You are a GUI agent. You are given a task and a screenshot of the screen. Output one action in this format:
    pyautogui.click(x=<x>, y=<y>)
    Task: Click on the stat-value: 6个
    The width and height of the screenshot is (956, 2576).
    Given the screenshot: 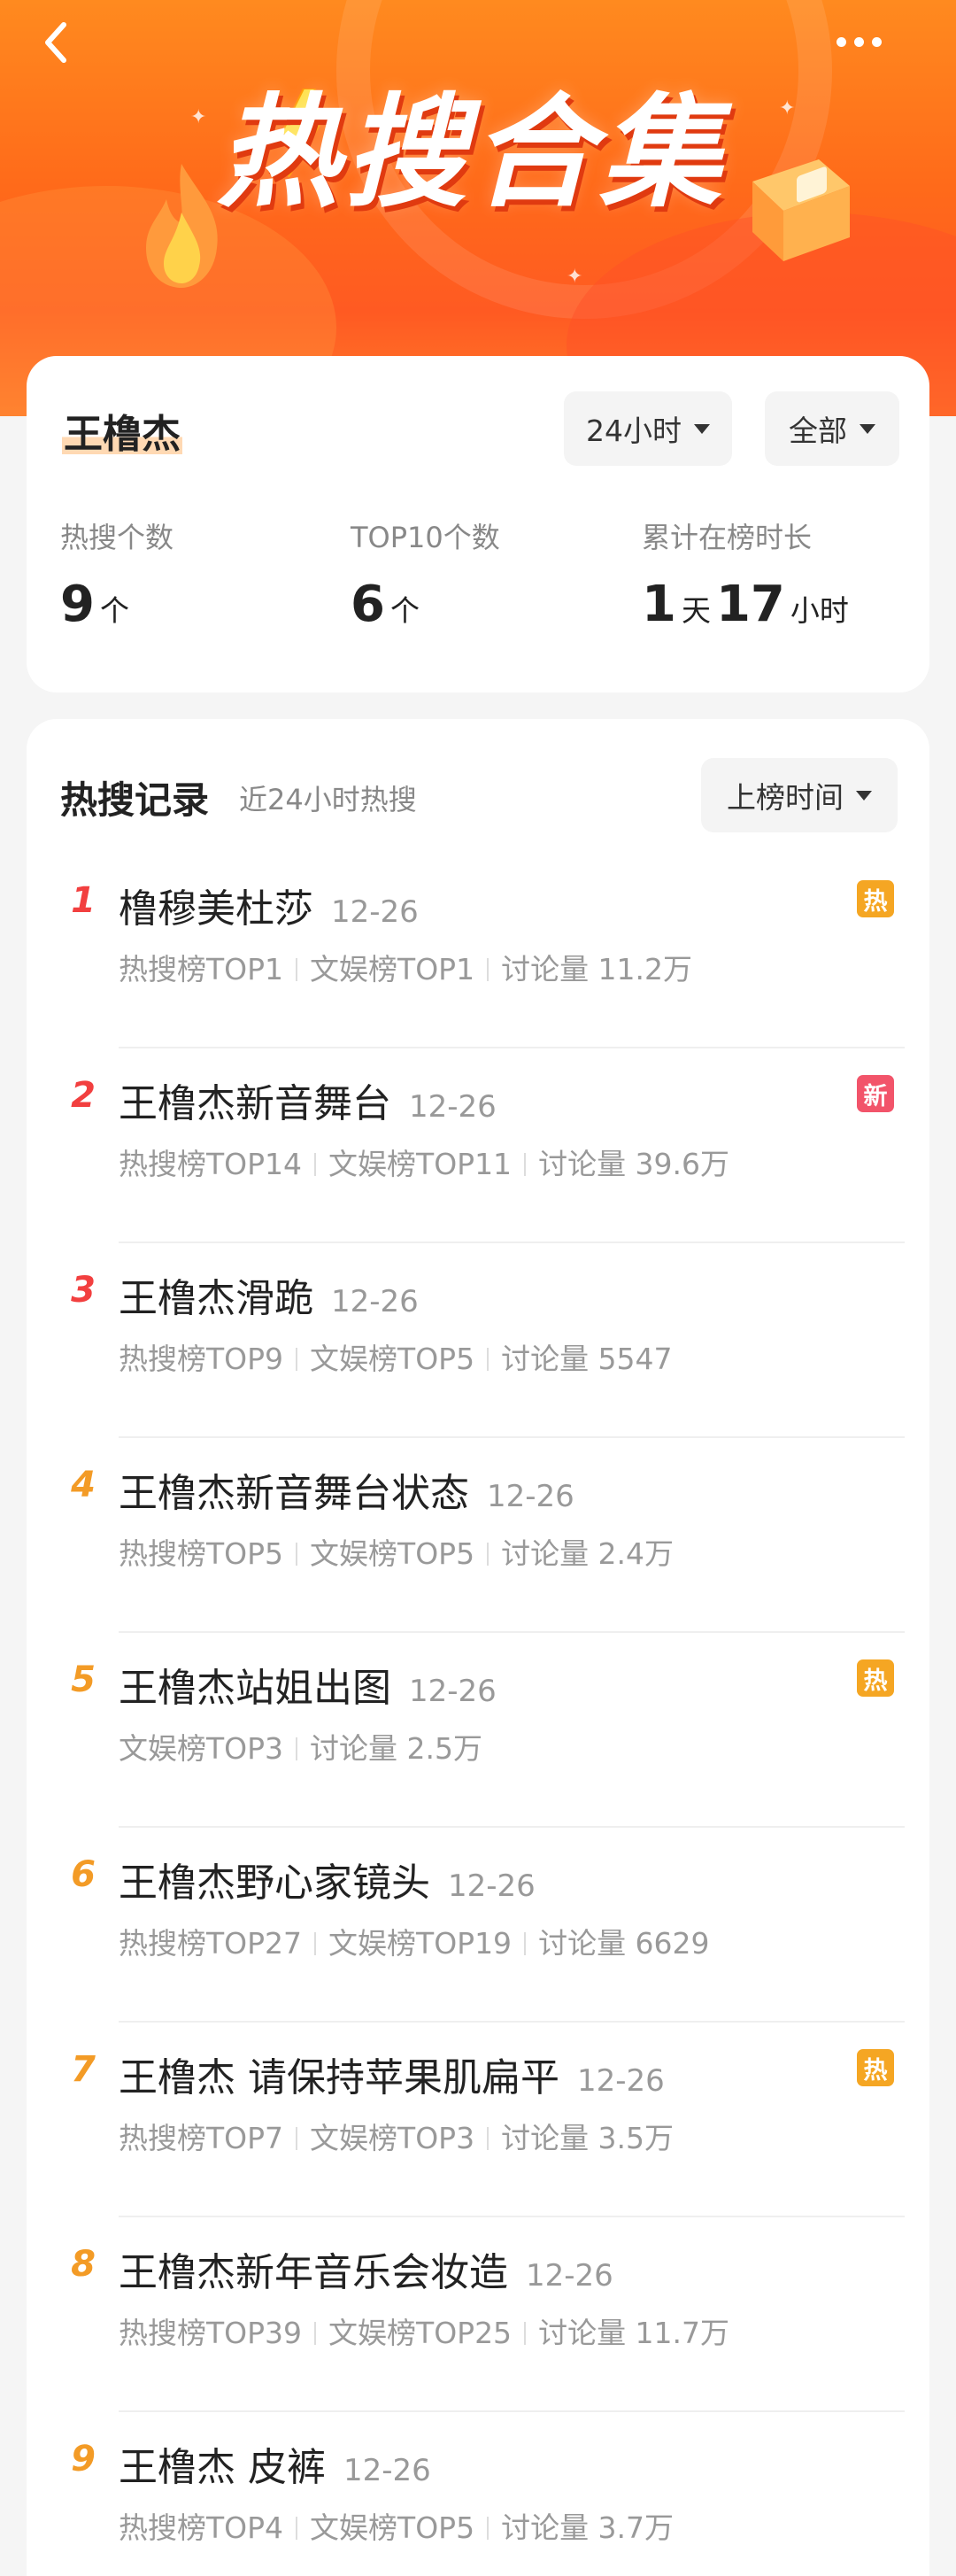 What is the action you would take?
    pyautogui.click(x=425, y=604)
    